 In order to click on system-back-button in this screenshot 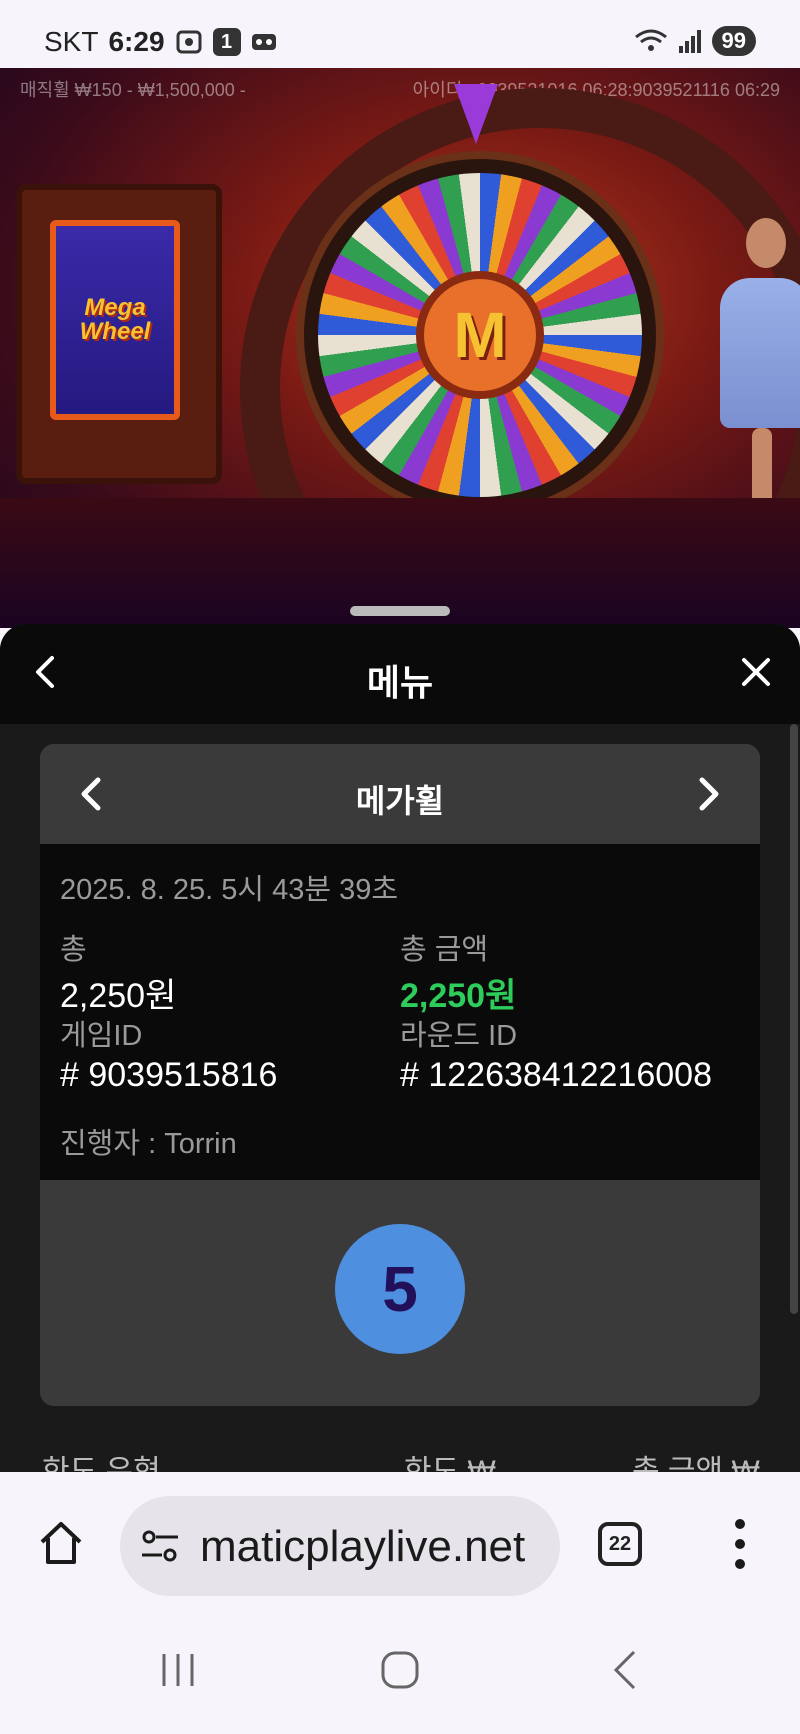, I will do `click(625, 1670)`.